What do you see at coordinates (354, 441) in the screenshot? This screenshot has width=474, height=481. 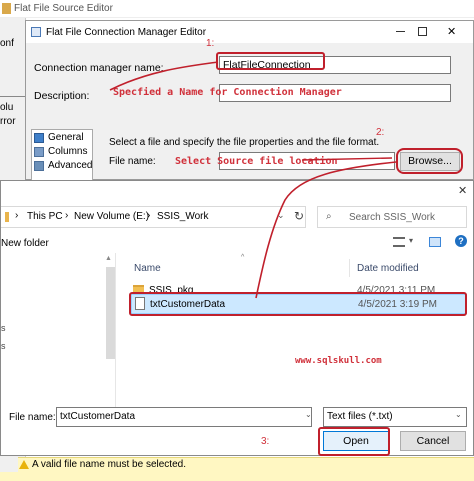 I see `annotation-box-open` at bounding box center [354, 441].